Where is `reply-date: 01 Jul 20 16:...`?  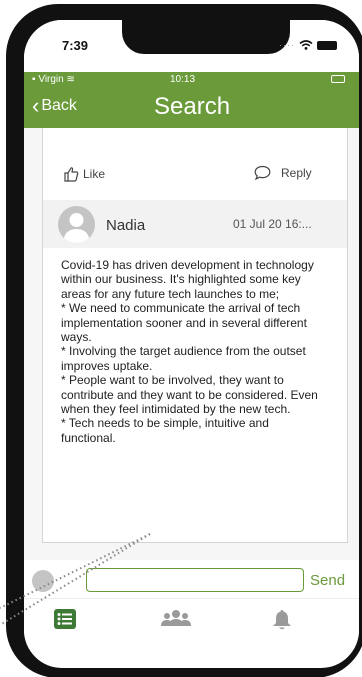
reply-date: 01 Jul 20 16:... is located at coordinates (272, 224).